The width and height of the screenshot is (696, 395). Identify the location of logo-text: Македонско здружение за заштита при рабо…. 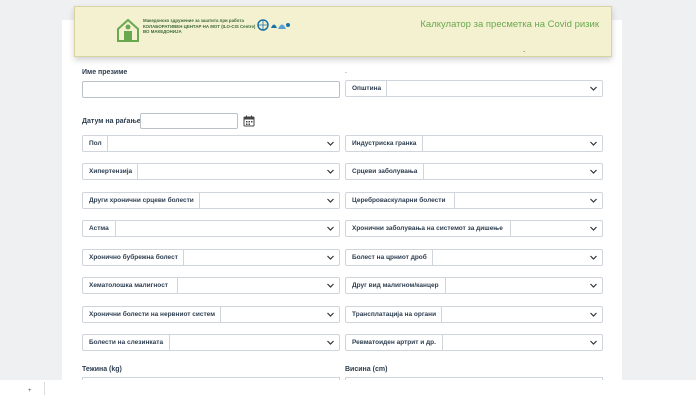
(199, 26).